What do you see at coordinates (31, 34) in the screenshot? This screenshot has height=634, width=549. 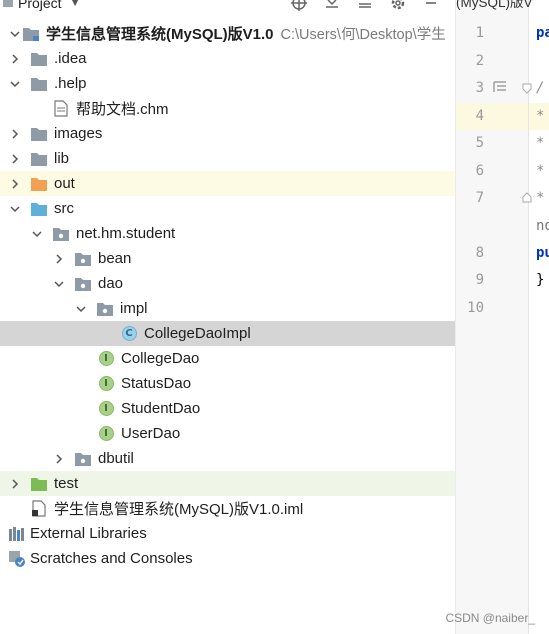 I see `module-folder-icon` at bounding box center [31, 34].